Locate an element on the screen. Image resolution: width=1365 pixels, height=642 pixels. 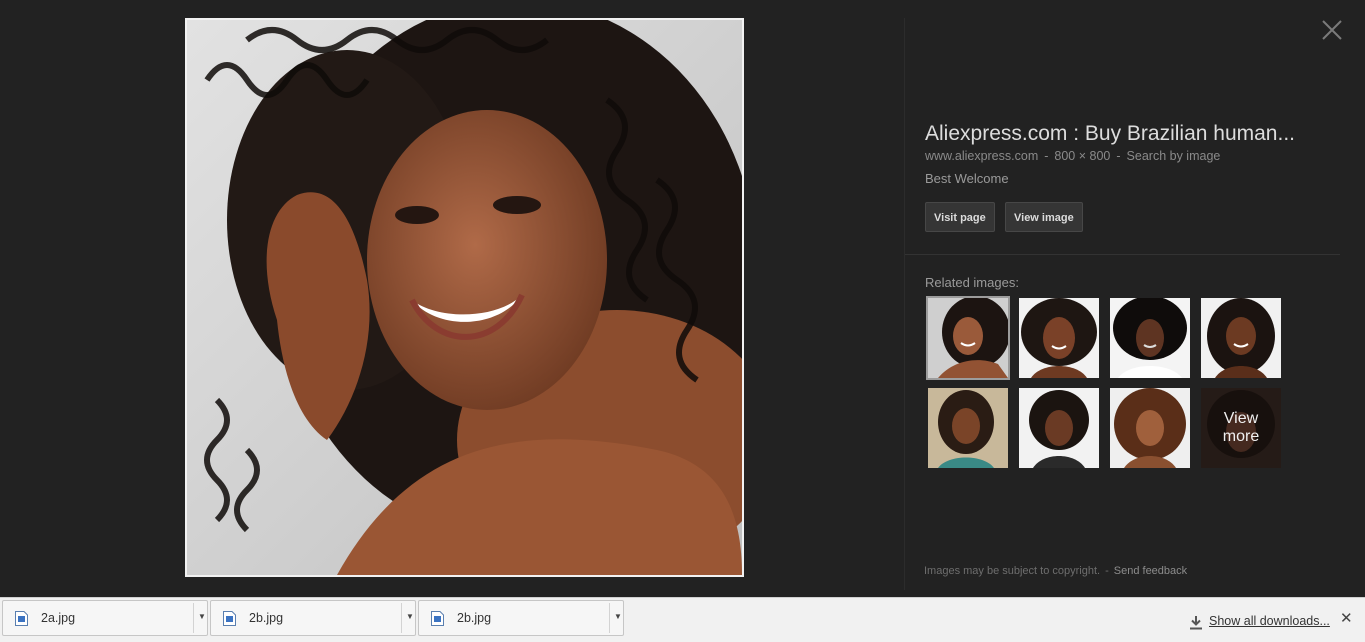
related-images-label: Related images: is located at coordinates (972, 282).